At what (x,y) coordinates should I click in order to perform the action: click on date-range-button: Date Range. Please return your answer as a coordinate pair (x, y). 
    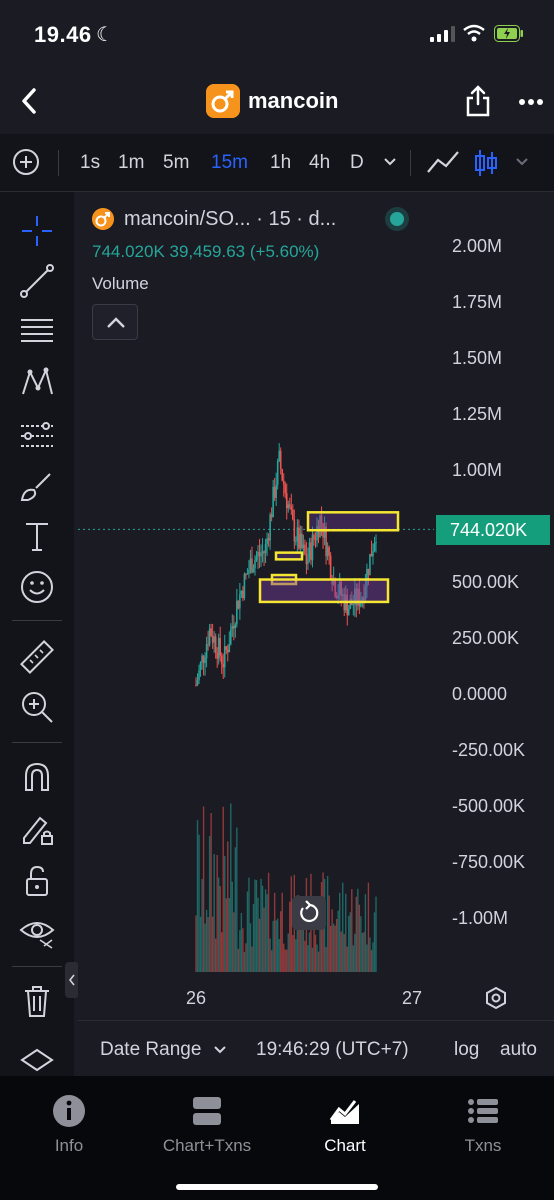
    Looking at the image, I should click on (150, 1050).